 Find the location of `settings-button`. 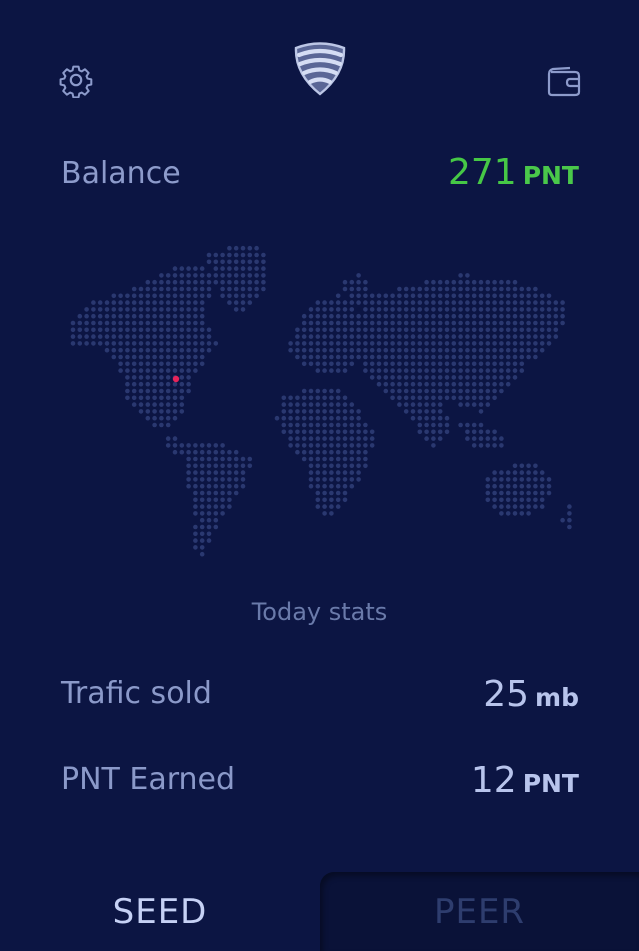

settings-button is located at coordinates (76, 80).